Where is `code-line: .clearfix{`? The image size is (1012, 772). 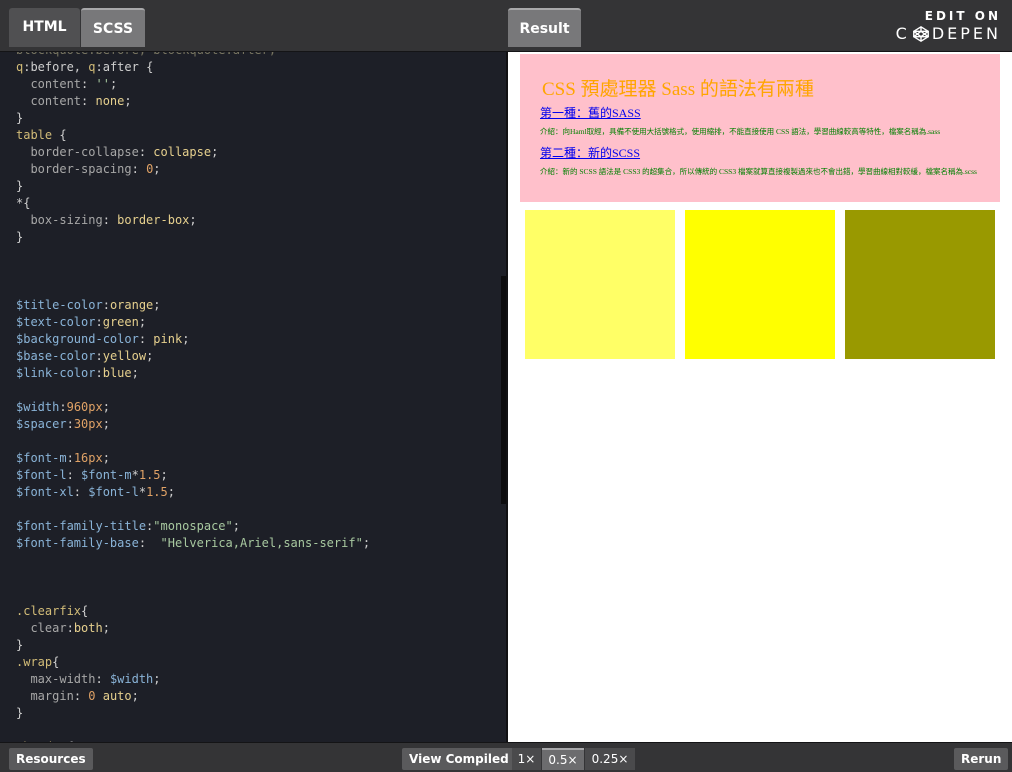 code-line: .clearfix{ is located at coordinates (193, 611).